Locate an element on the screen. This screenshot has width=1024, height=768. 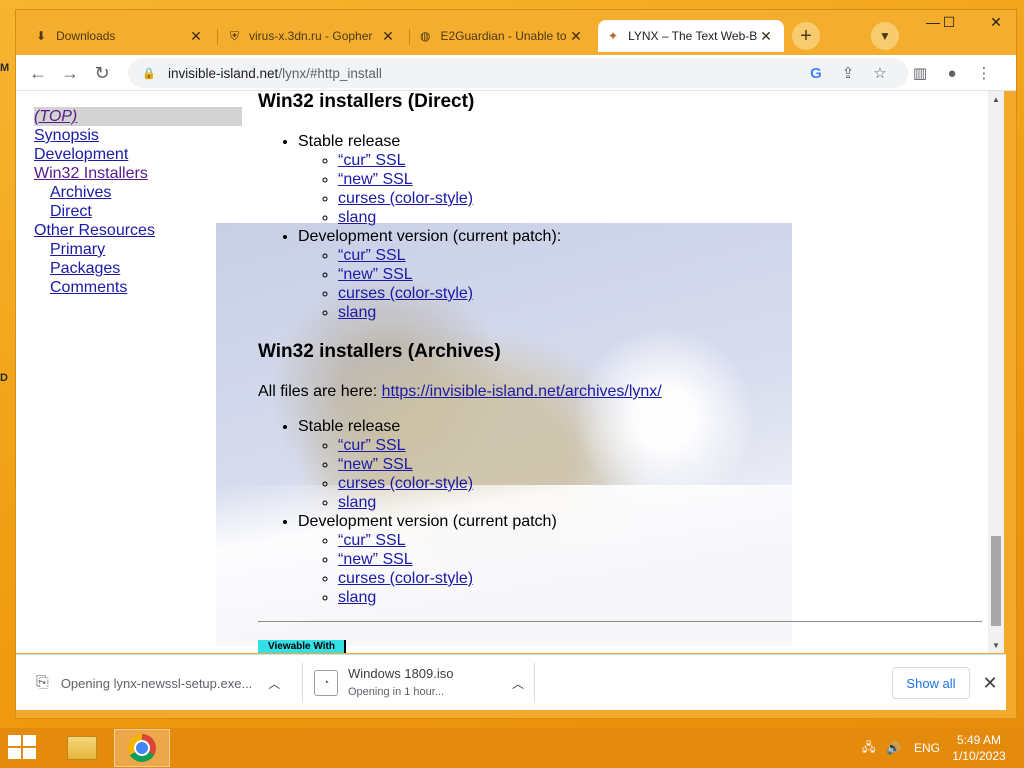
url-path: /lynx/#http_install is located at coordinates (330, 73).